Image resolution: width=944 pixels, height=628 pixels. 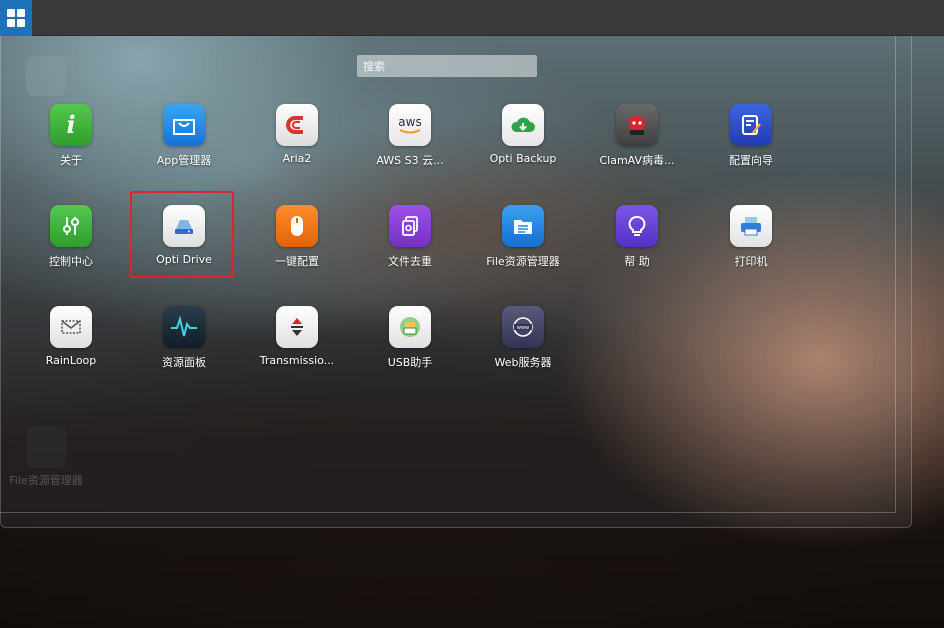 What do you see at coordinates (410, 226) in the screenshot?
I see `file-dedup-icon` at bounding box center [410, 226].